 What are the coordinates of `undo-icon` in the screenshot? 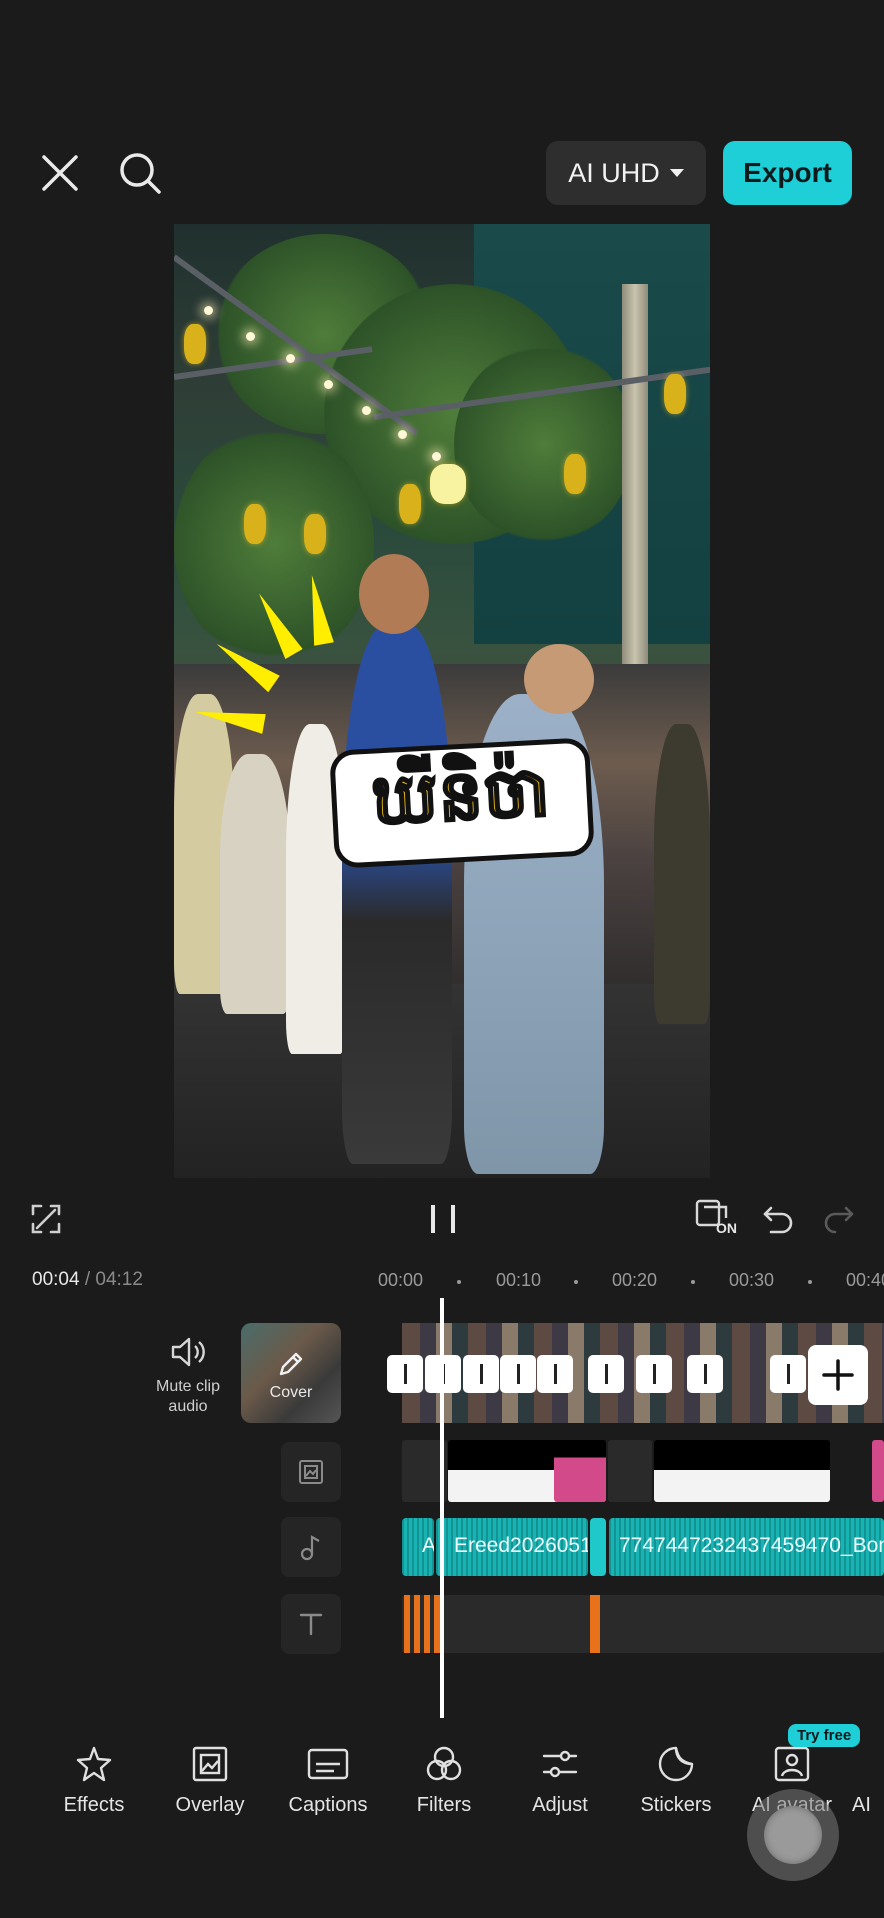 It's located at (778, 1221).